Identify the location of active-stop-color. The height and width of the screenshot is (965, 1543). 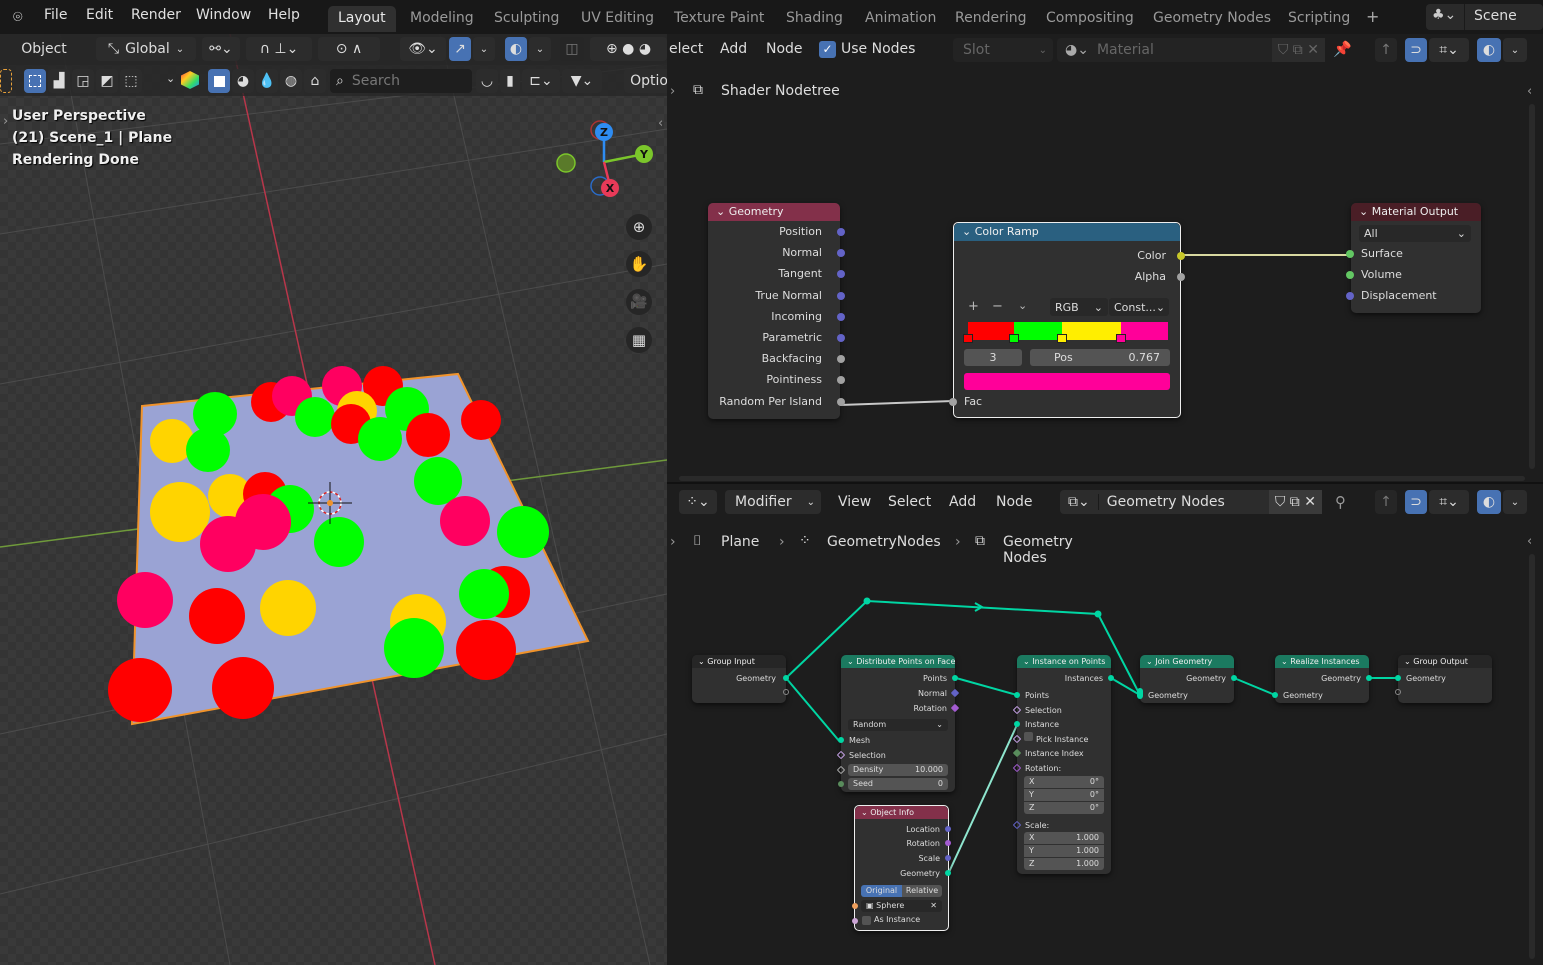
(1067, 381).